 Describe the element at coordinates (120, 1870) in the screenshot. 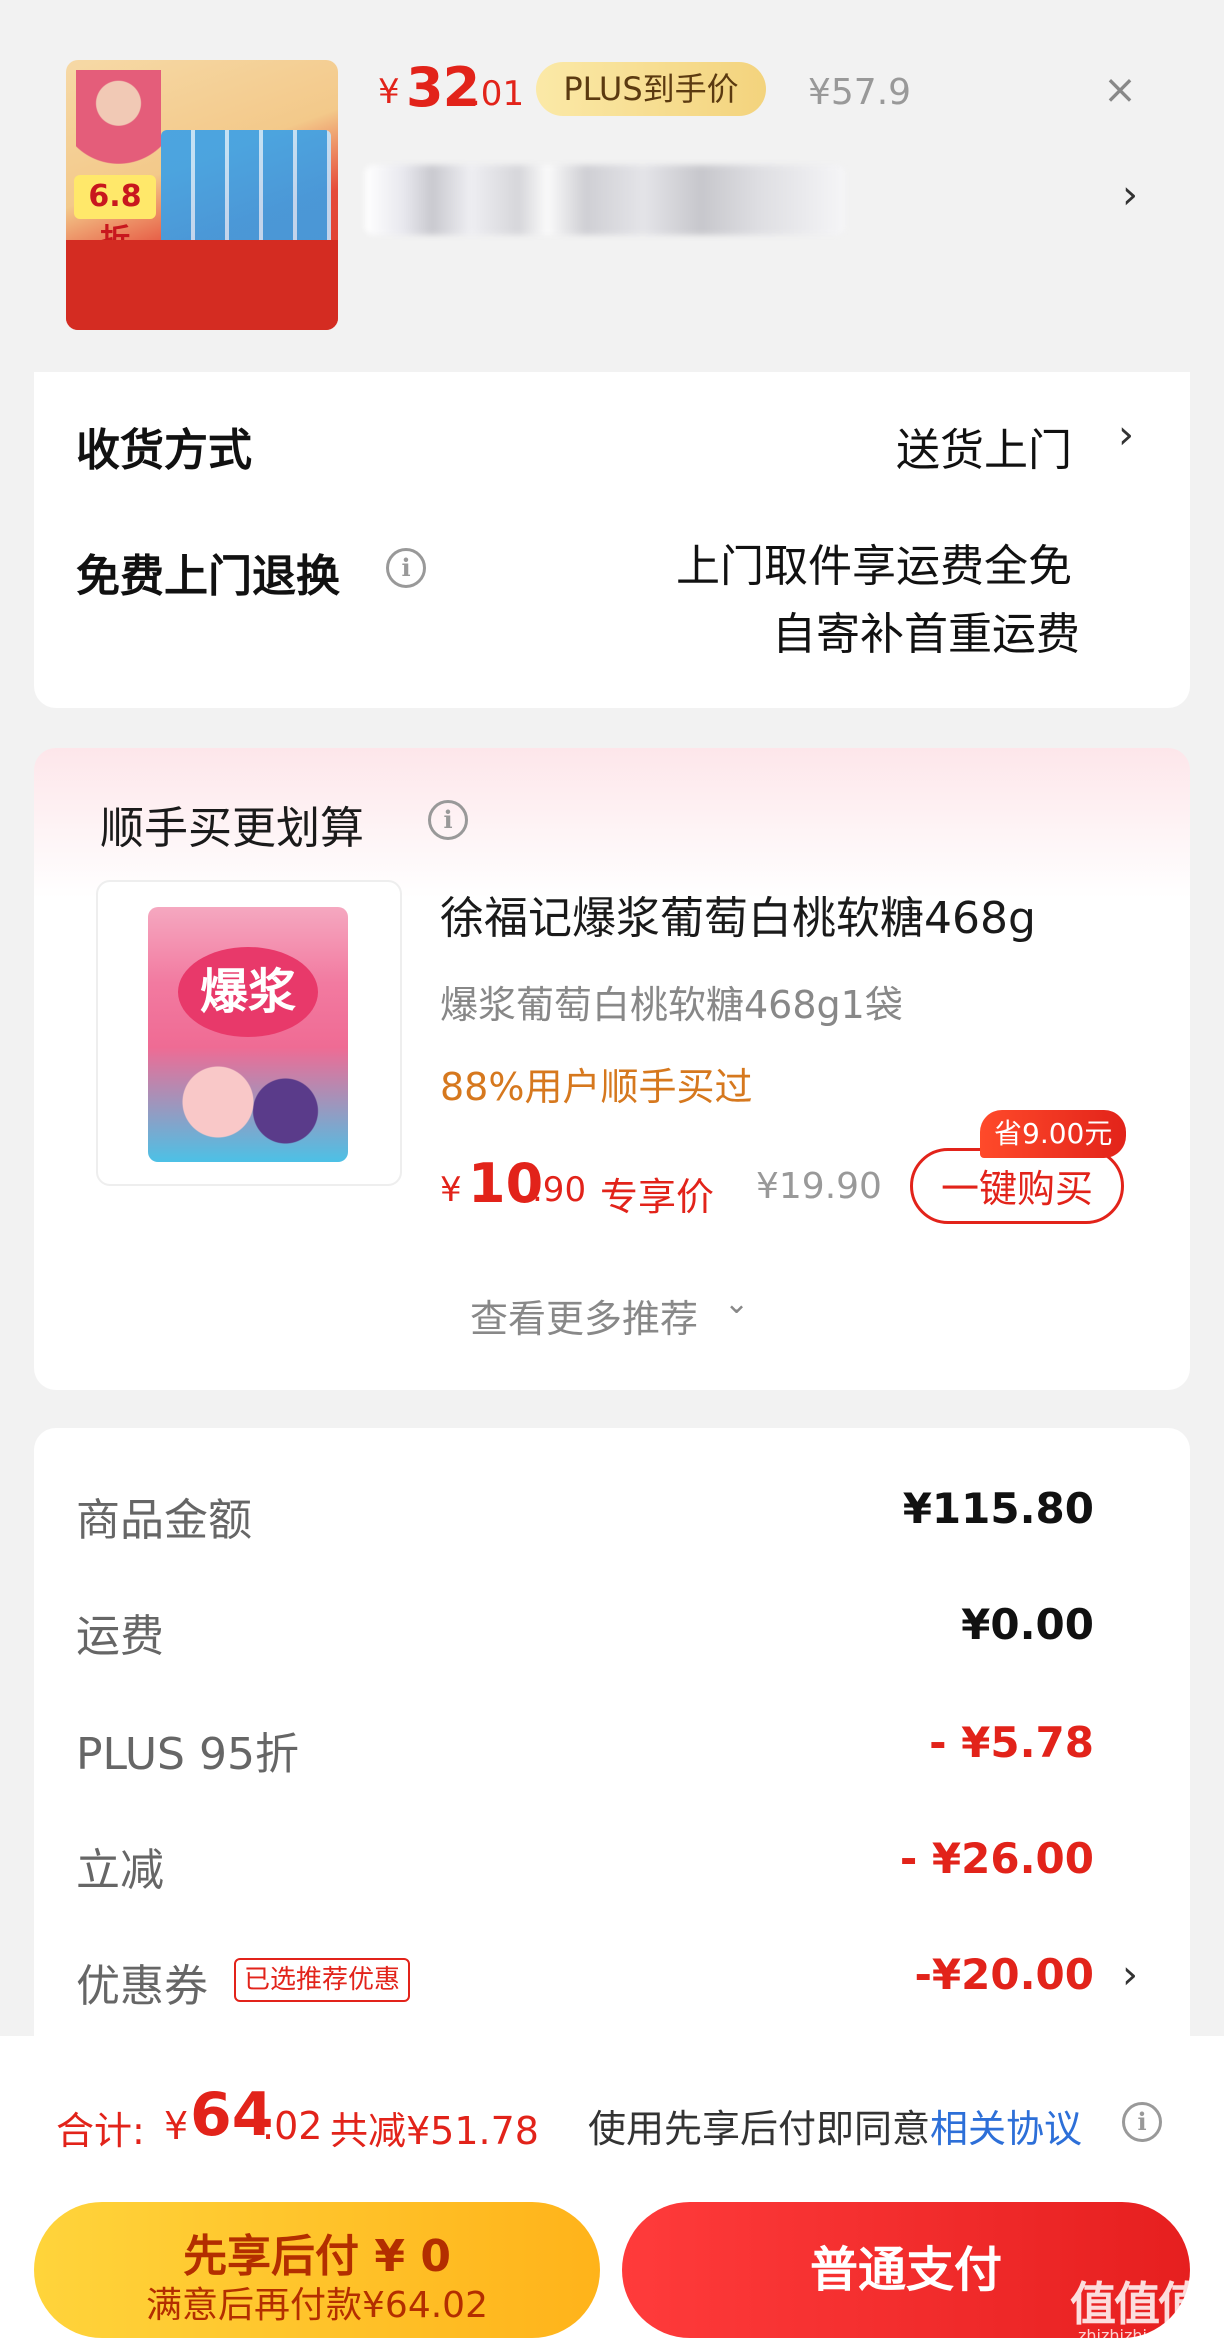

I see `instant-discount-label: 立减` at that location.